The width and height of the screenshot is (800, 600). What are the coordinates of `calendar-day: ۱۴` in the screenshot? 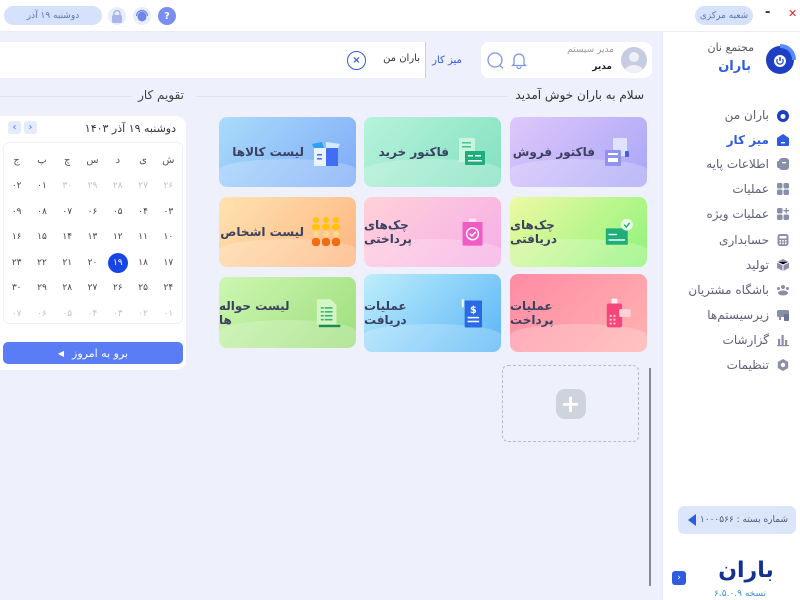 It's located at (67, 238).